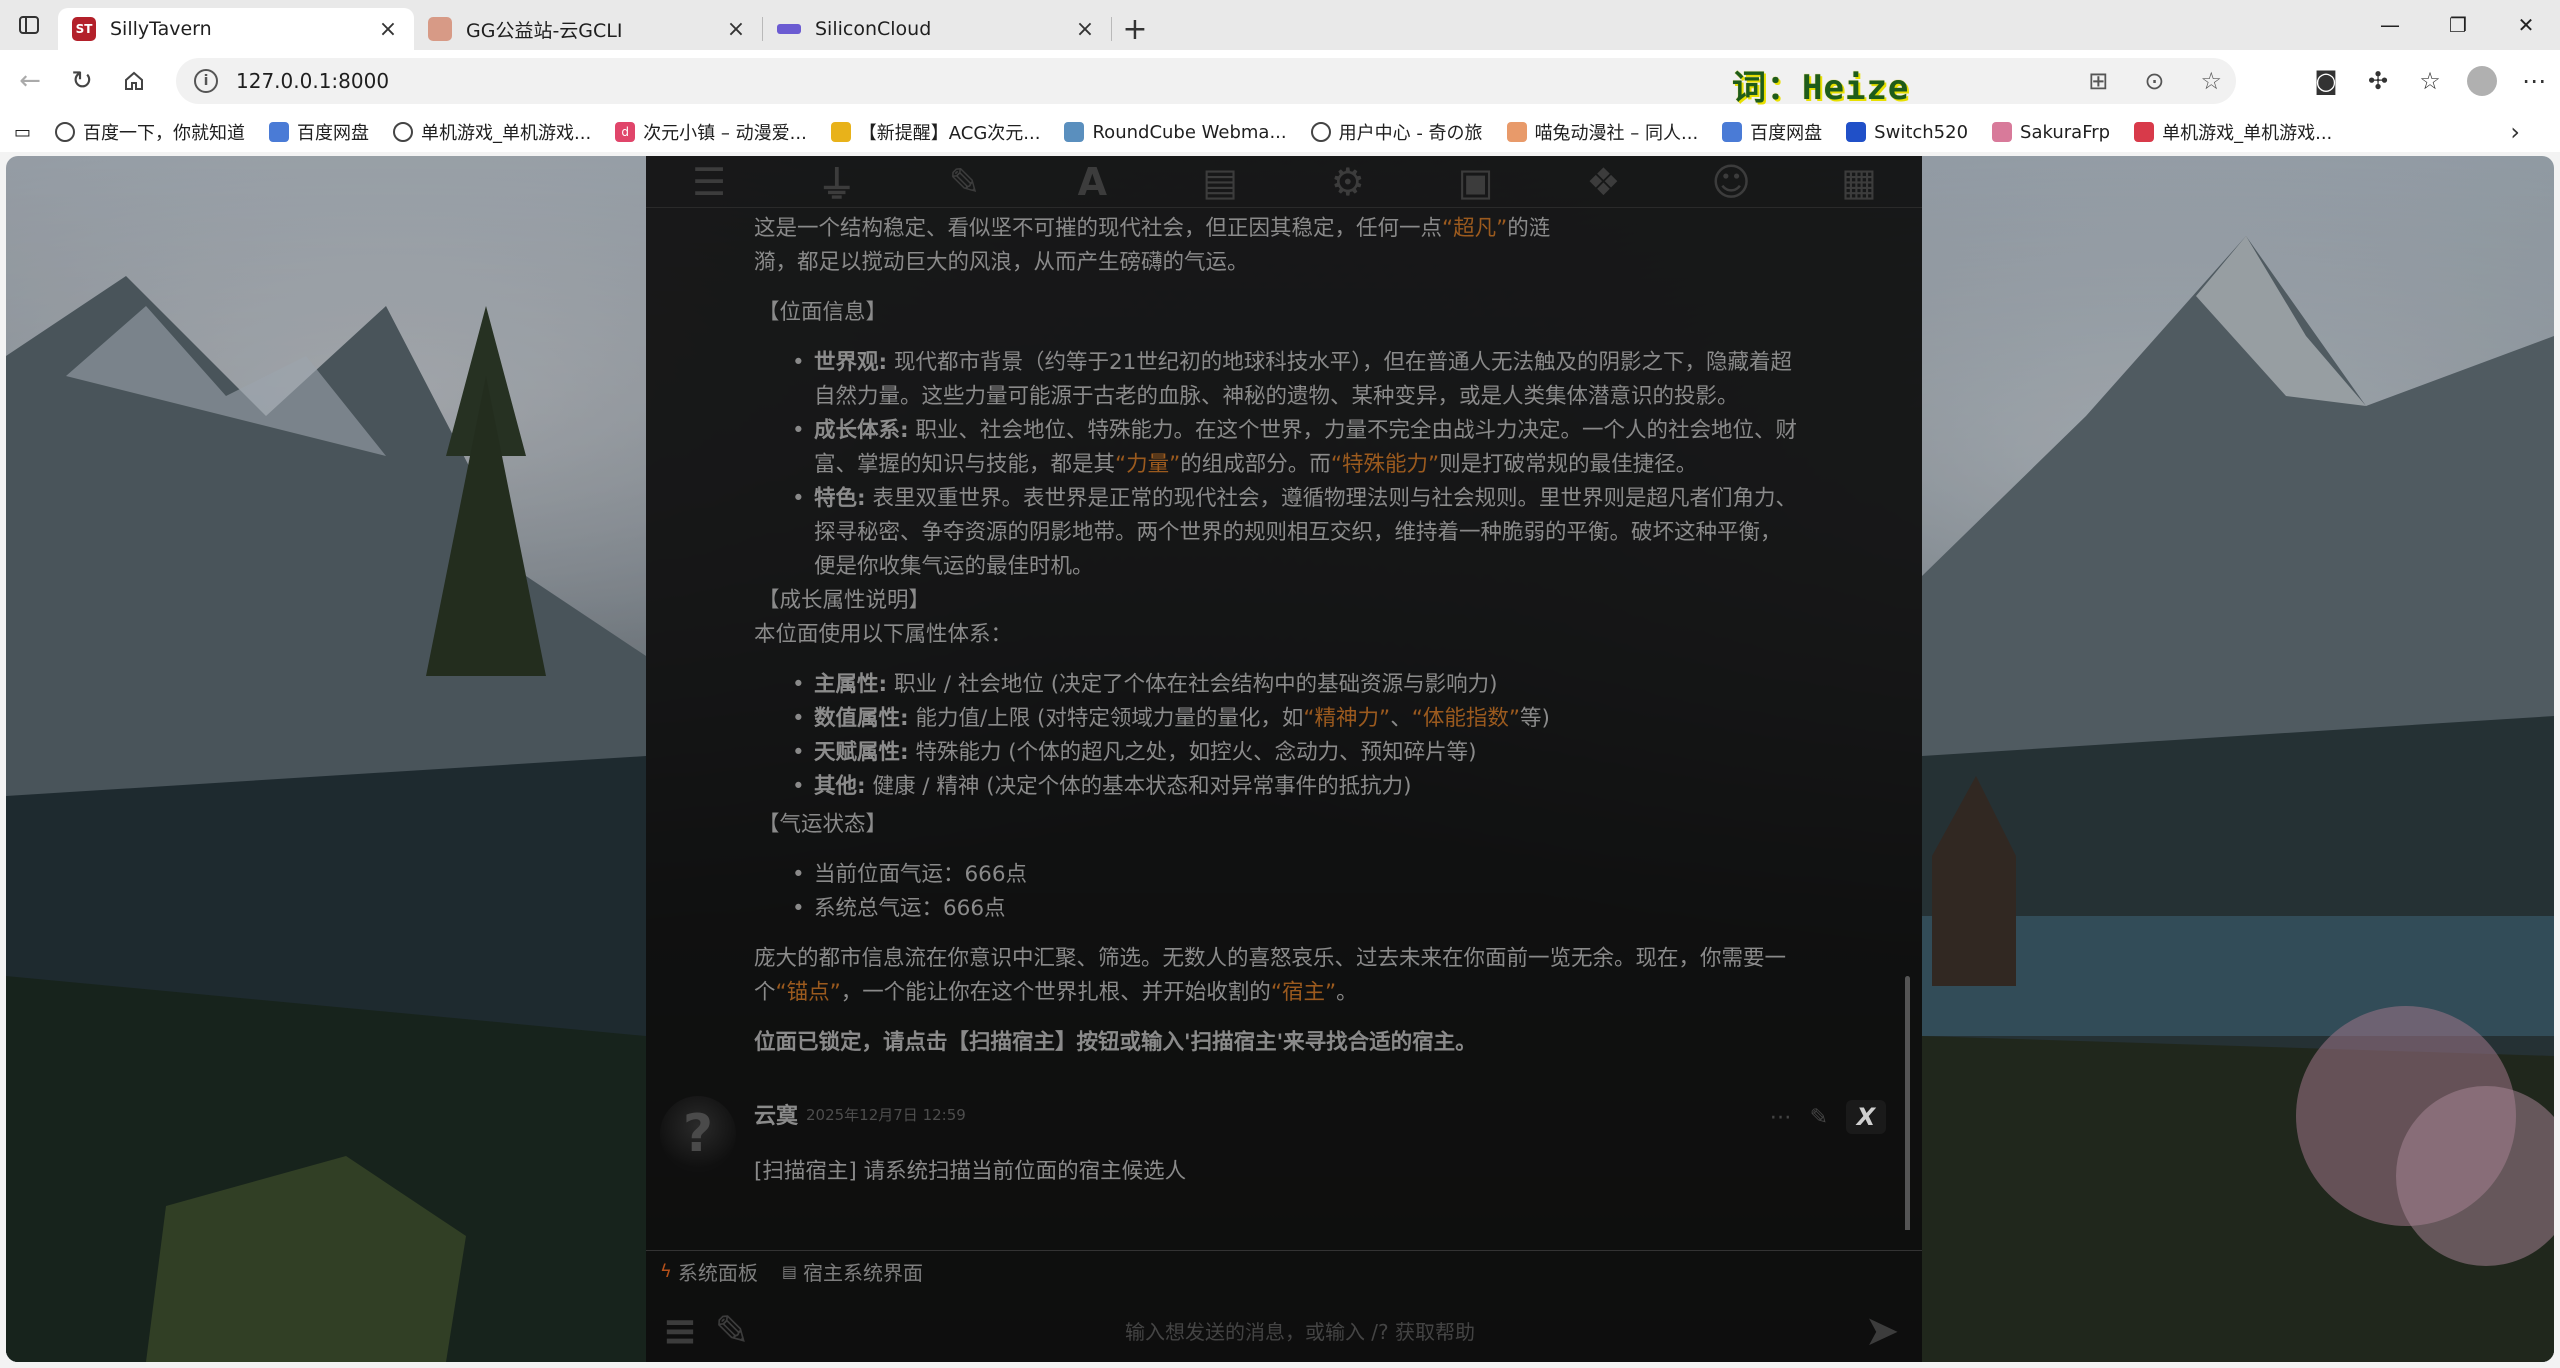 The image size is (2560, 1368). What do you see at coordinates (1882, 1330) in the screenshot?
I see `send-icon: ➤` at bounding box center [1882, 1330].